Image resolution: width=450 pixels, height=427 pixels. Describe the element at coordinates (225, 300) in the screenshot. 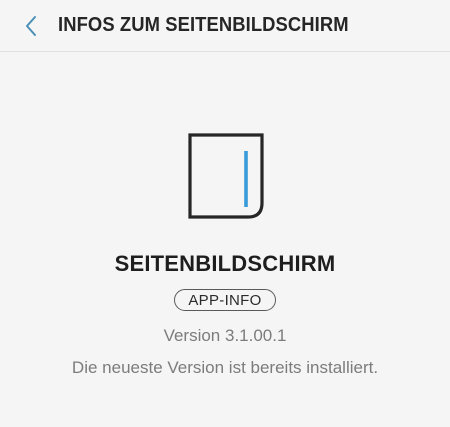

I see `app-info-button: APP-INFO` at that location.